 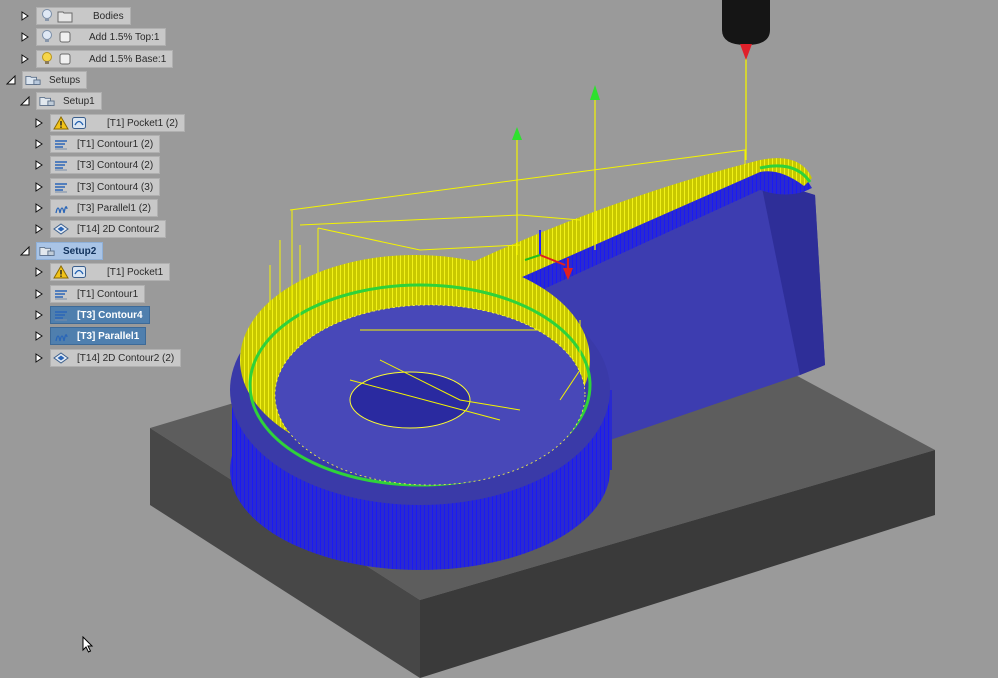 What do you see at coordinates (79, 101) in the screenshot?
I see `browser-node-label: Setup1` at bounding box center [79, 101].